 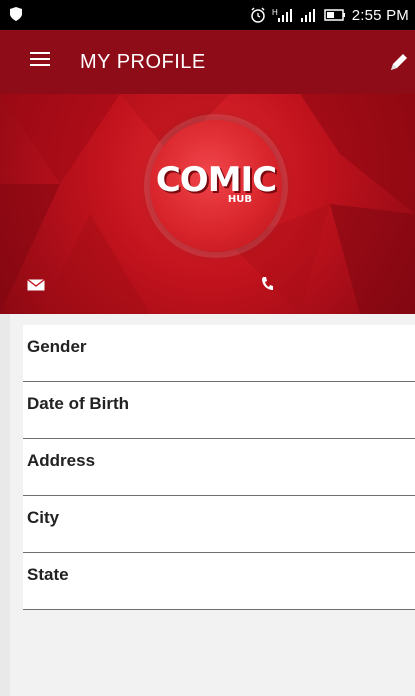 What do you see at coordinates (307, 15) in the screenshot?
I see `signal-icon` at bounding box center [307, 15].